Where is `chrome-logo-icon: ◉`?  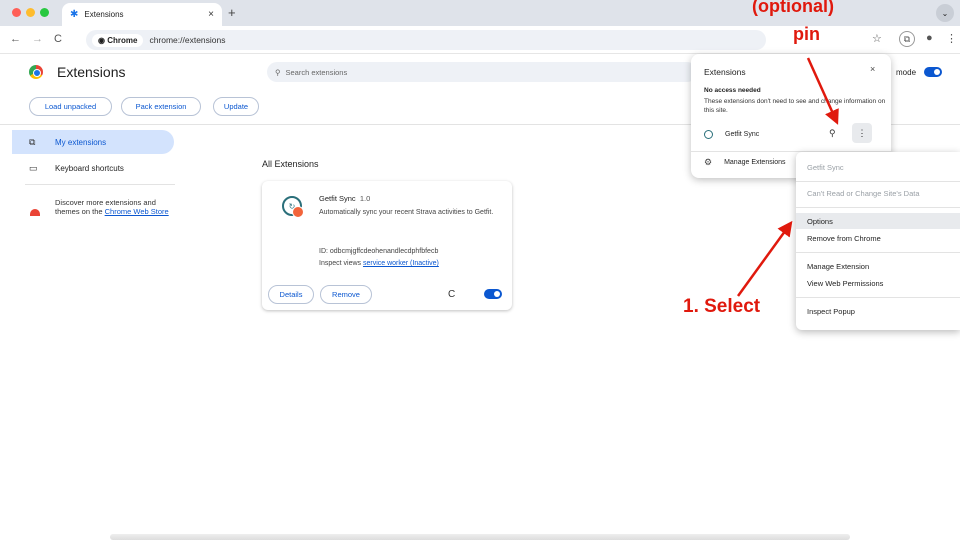
chrome-logo-icon: ◉ is located at coordinates (103, 40).